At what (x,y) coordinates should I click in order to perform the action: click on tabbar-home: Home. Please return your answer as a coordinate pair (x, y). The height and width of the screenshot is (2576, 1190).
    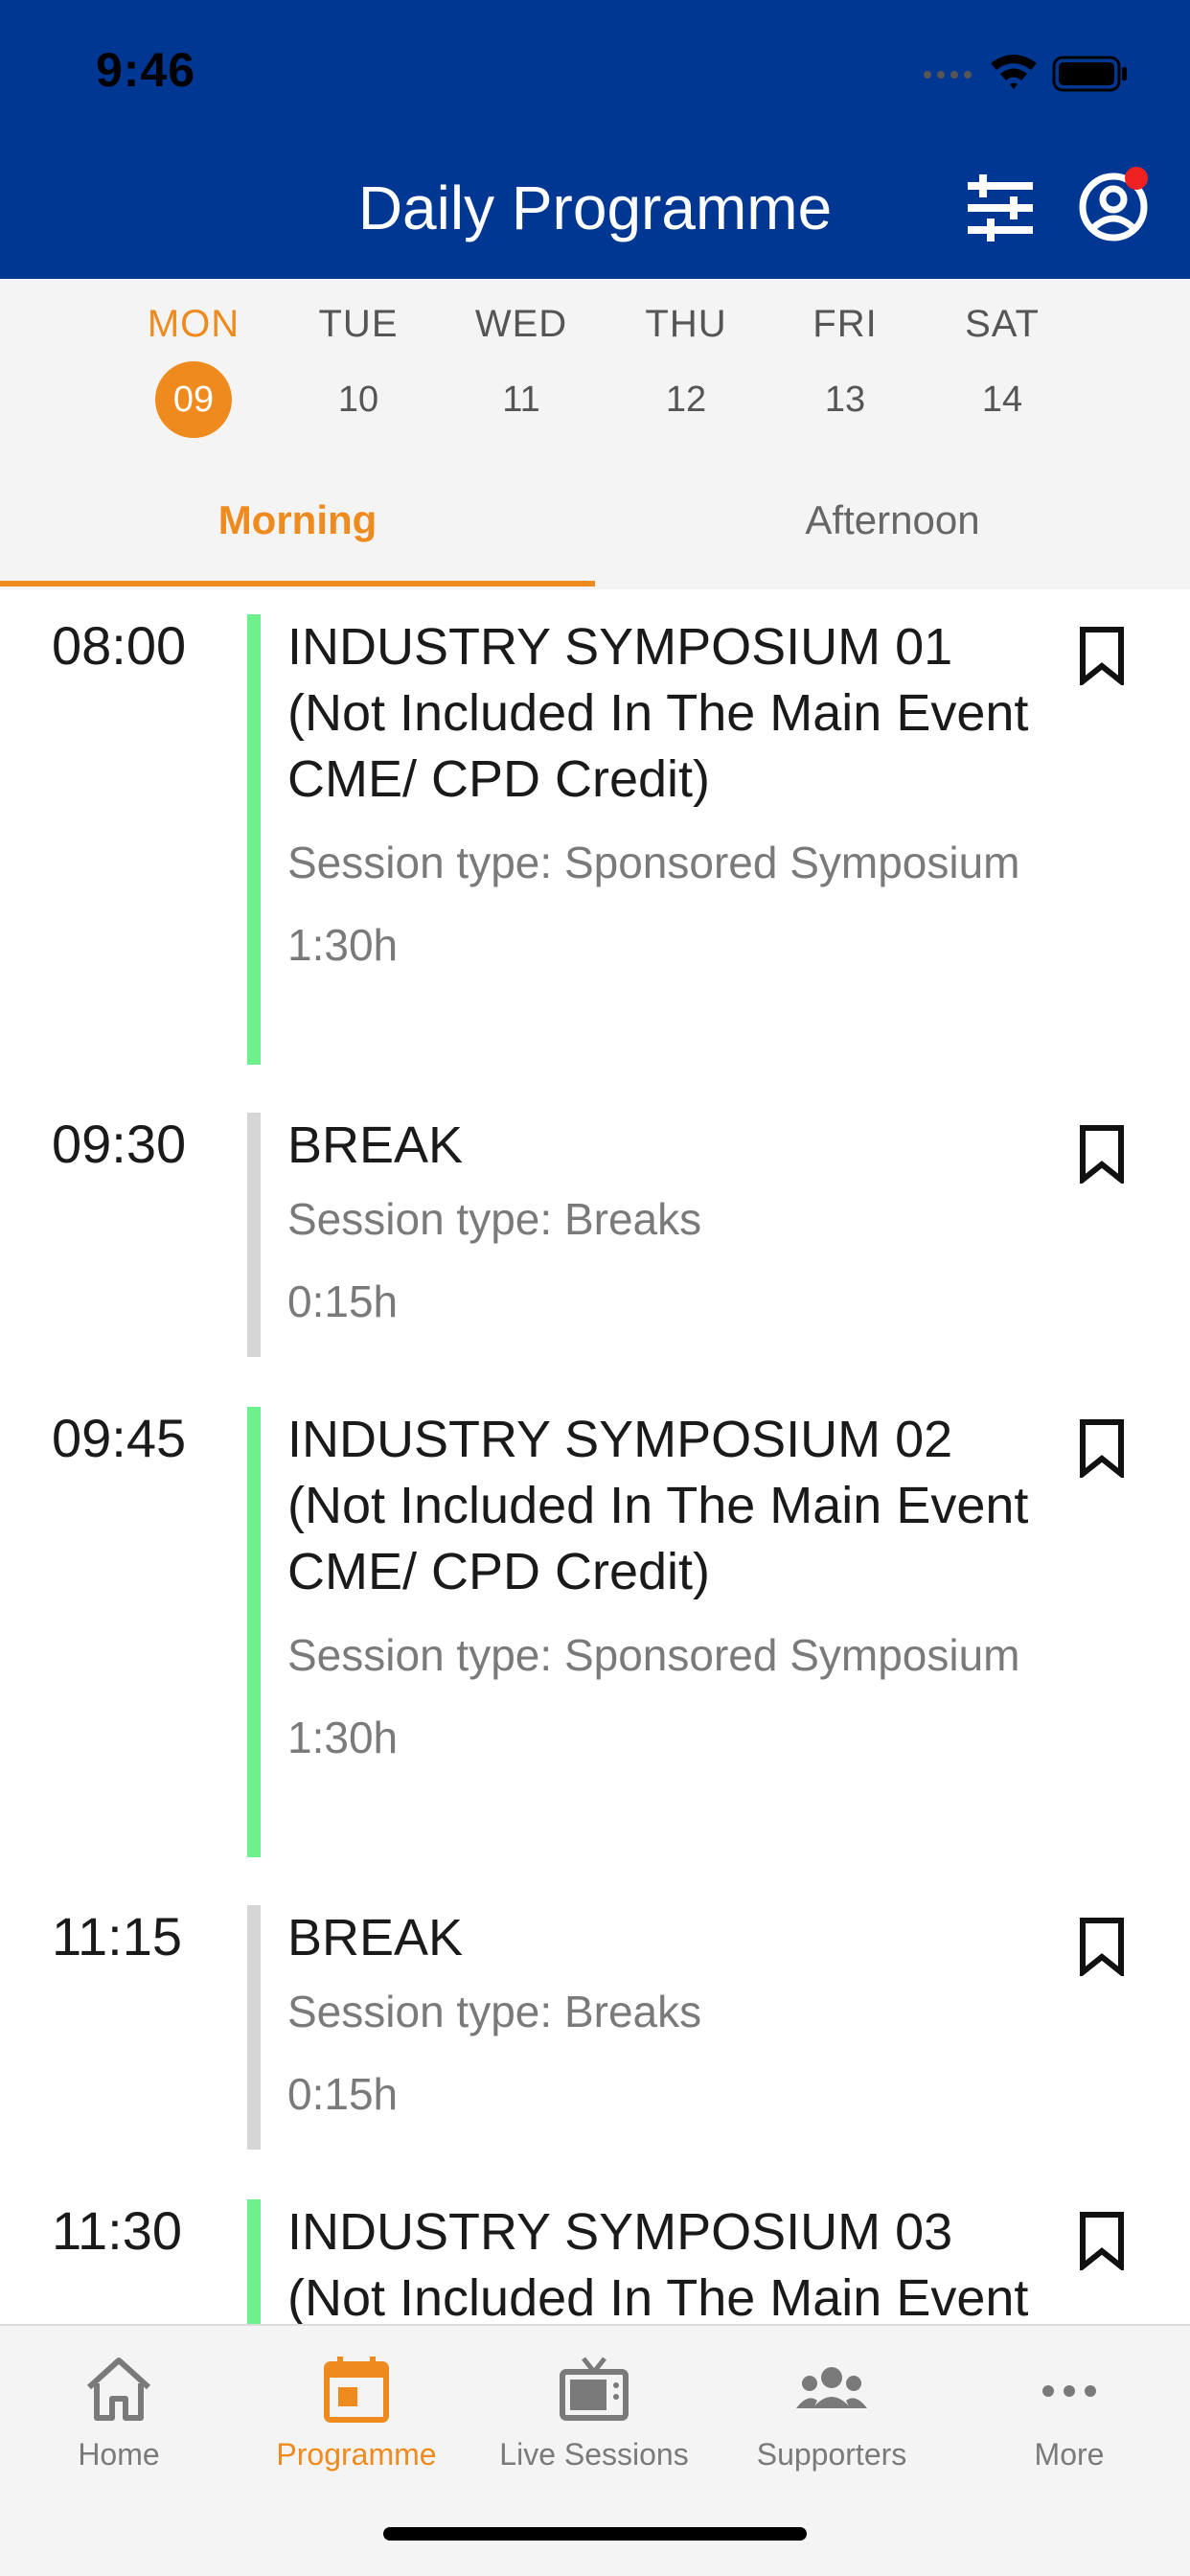
    Looking at the image, I should click on (119, 2422).